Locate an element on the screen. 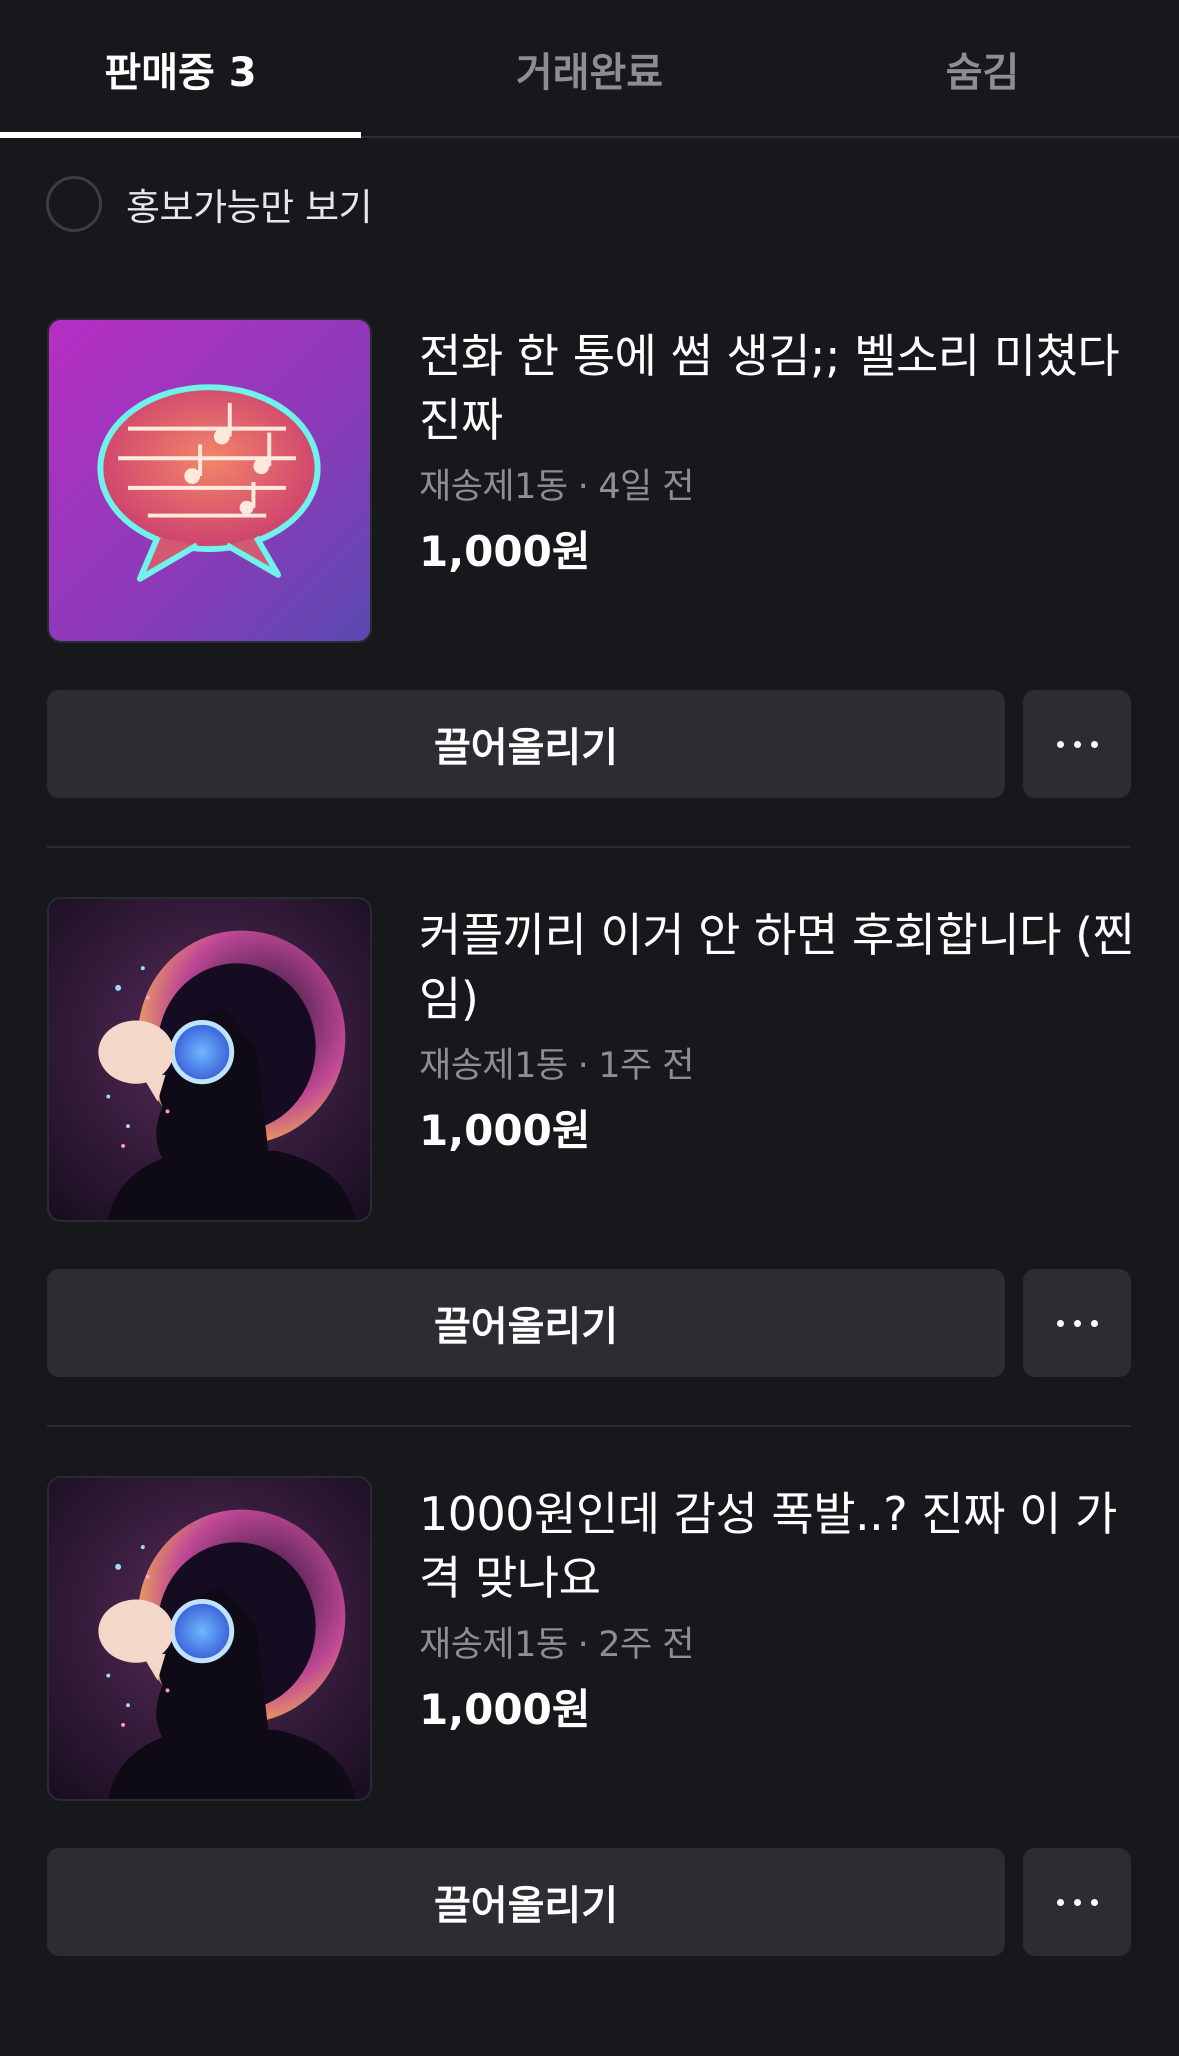  item-time: 4일 전 is located at coordinates (646, 487).